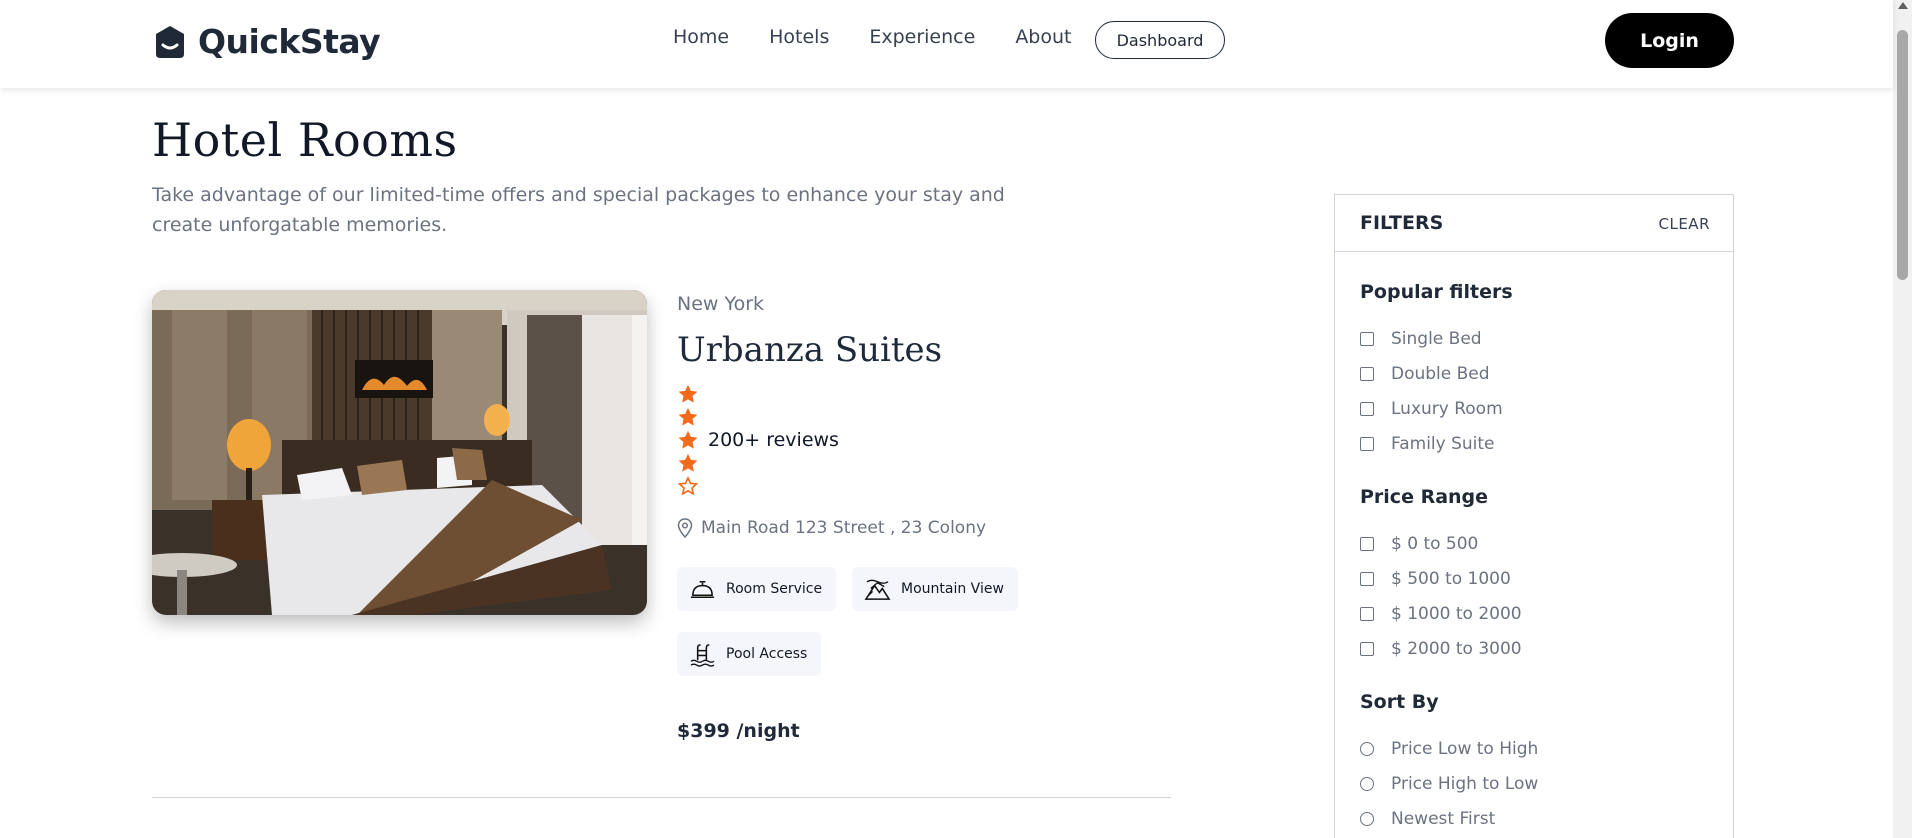  I want to click on filter-option-label: Single Bed, so click(1436, 339).